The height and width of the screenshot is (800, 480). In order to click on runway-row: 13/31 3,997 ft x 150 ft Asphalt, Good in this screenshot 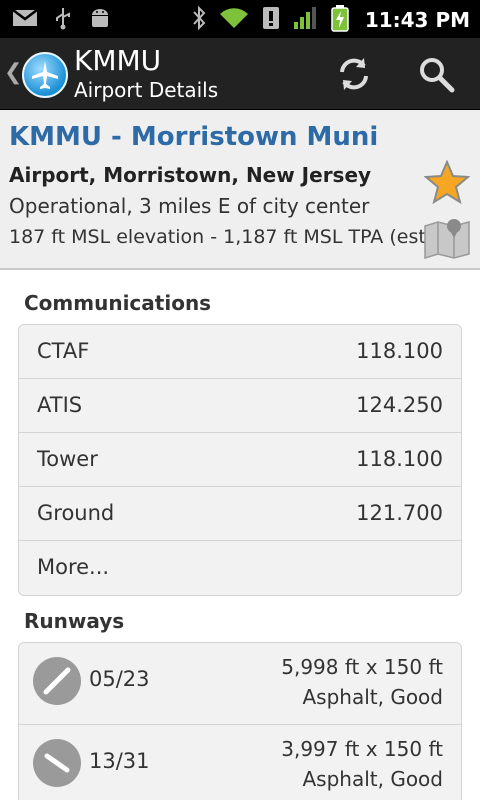, I will do `click(240, 762)`.